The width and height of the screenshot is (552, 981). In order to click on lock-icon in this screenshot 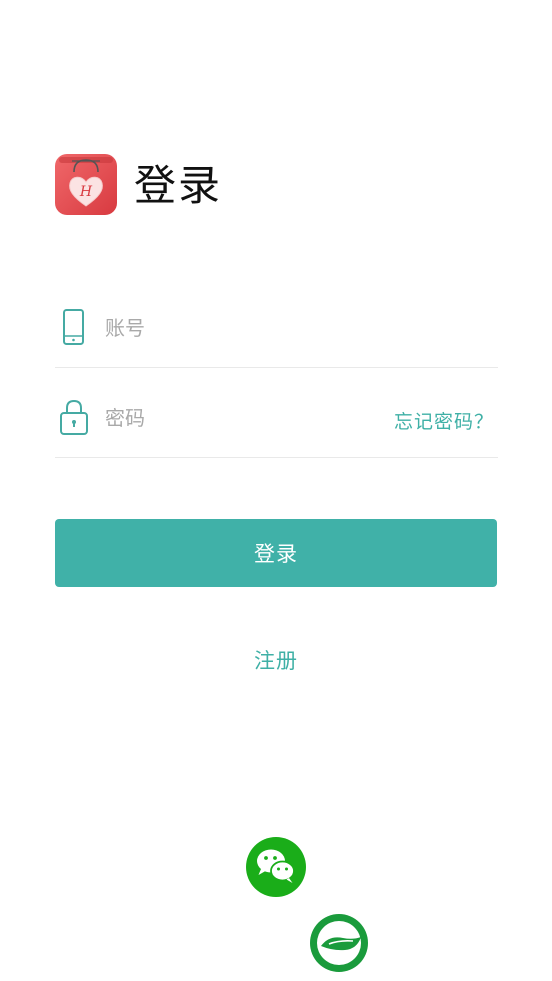, I will do `click(73, 417)`.